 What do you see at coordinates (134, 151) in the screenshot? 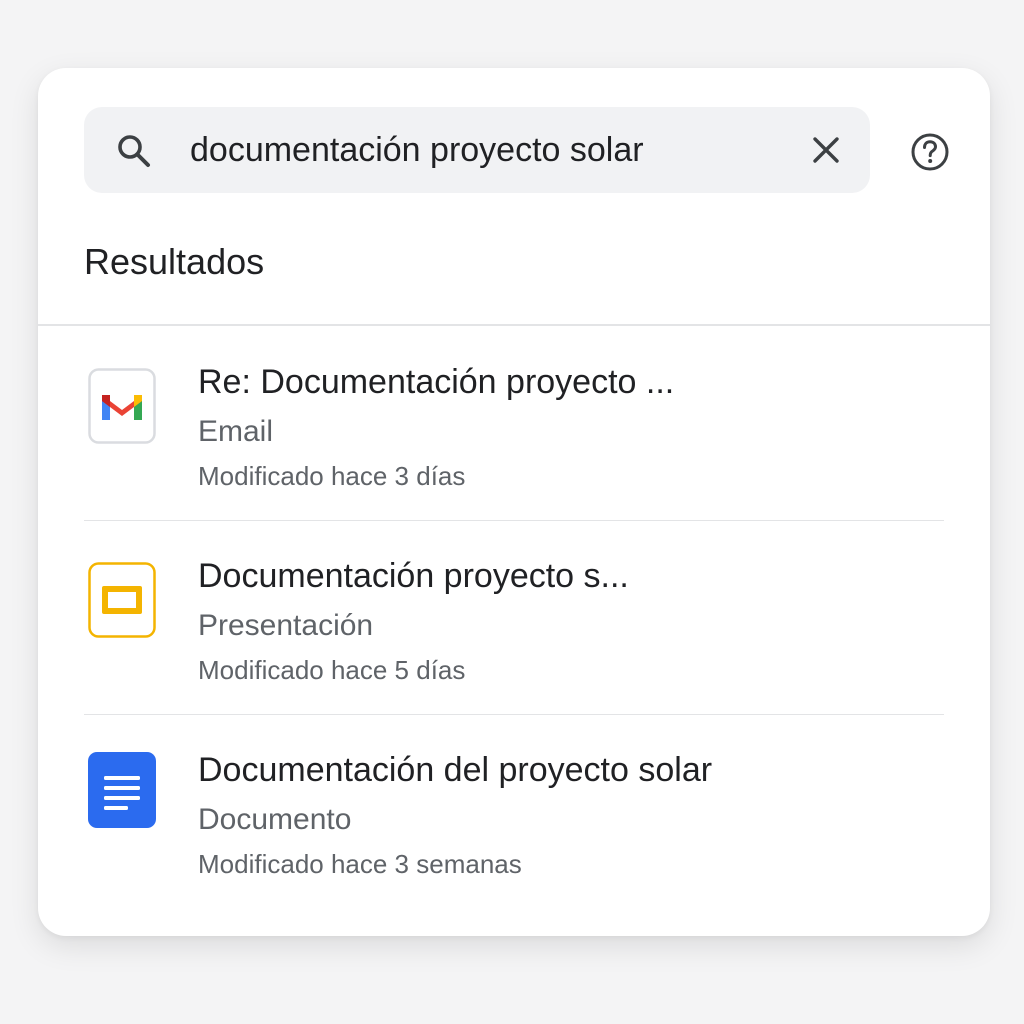
I see `search-icon` at bounding box center [134, 151].